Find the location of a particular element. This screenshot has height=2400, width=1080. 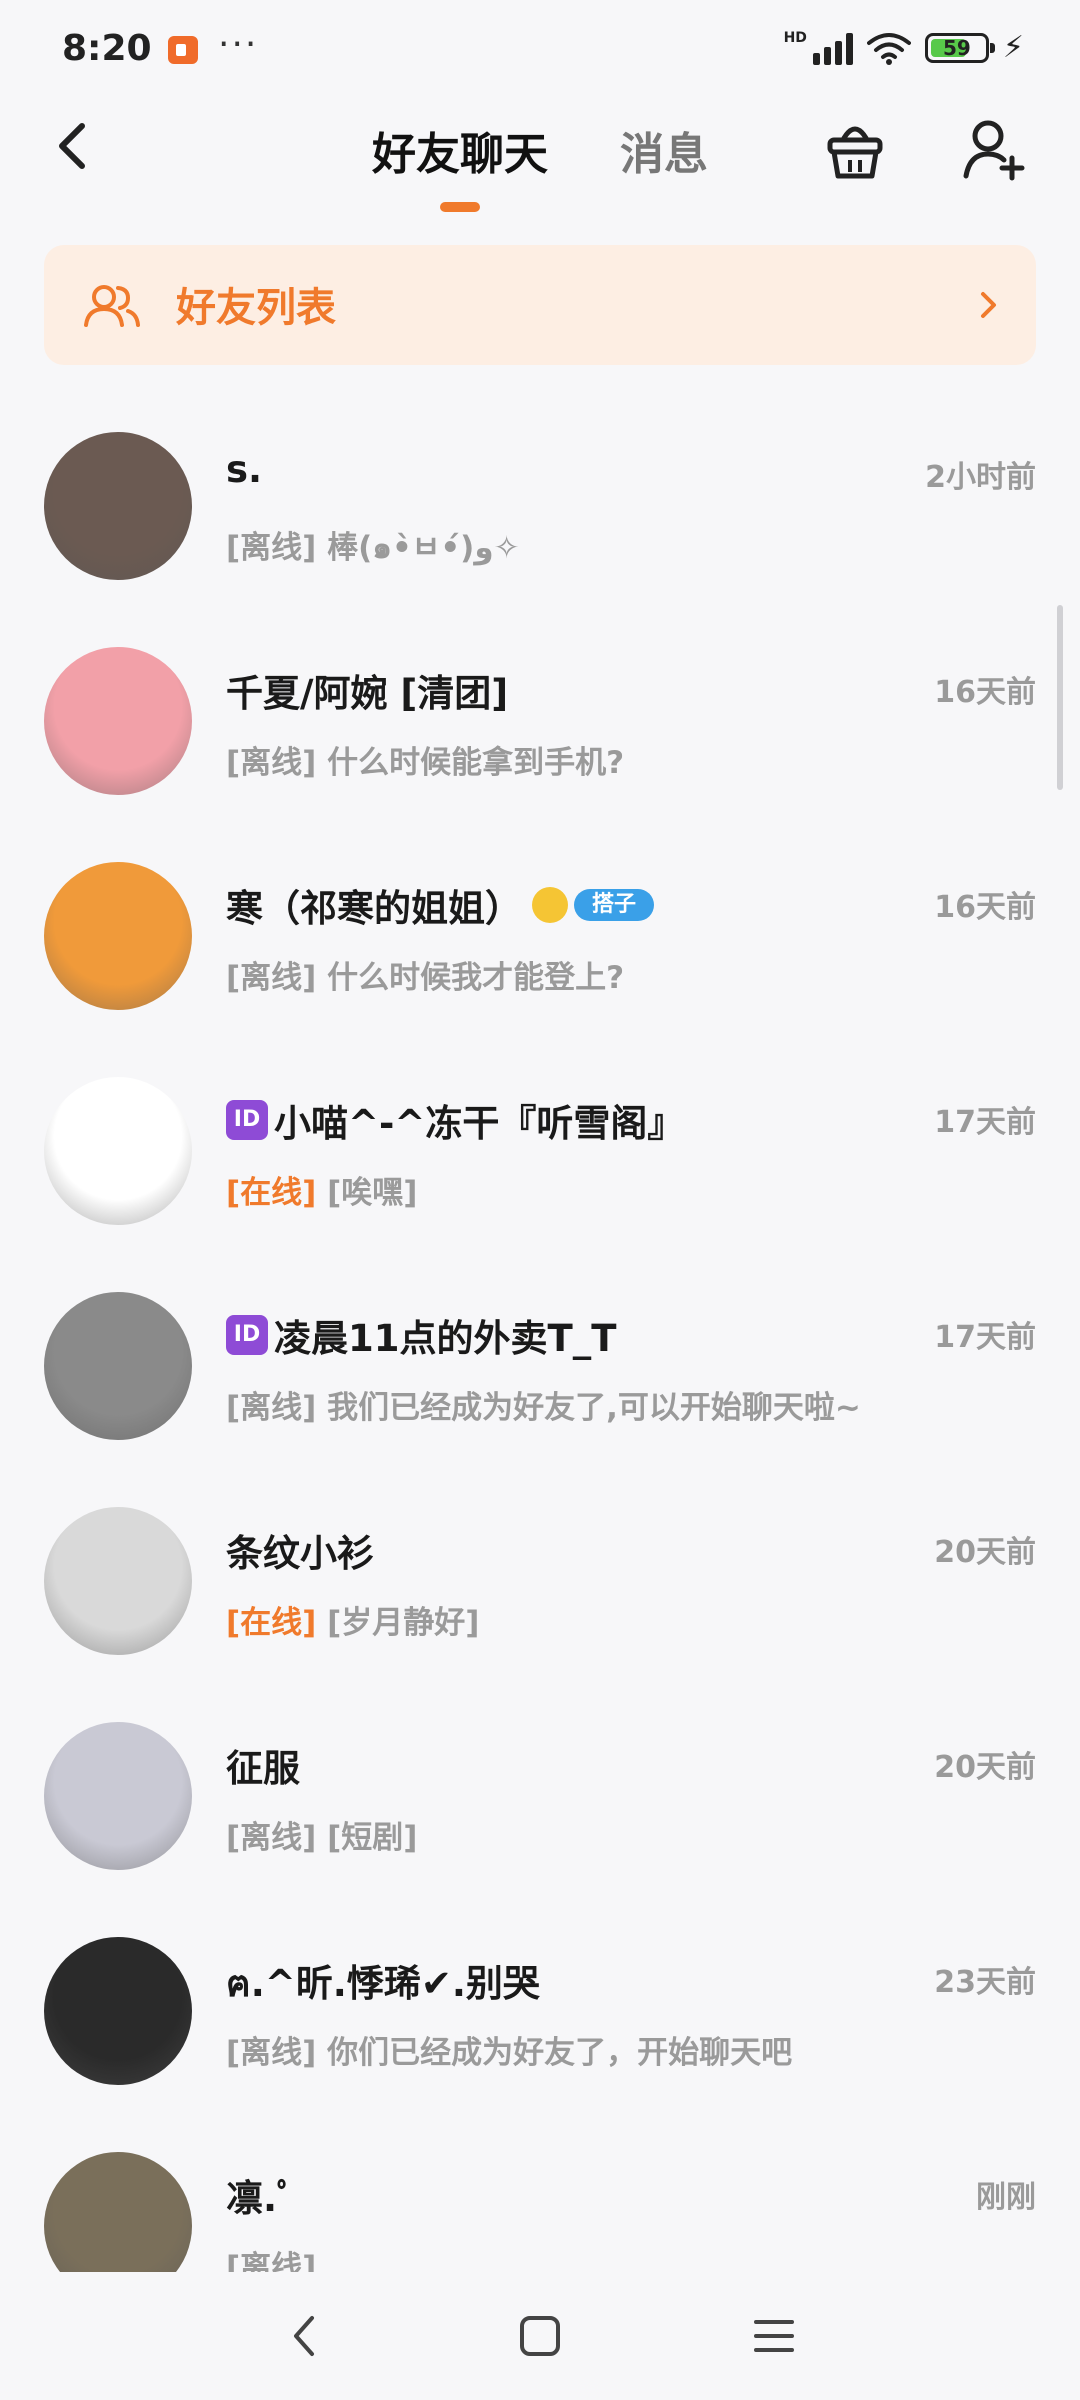

last-message: [短剧] is located at coordinates (372, 1838).